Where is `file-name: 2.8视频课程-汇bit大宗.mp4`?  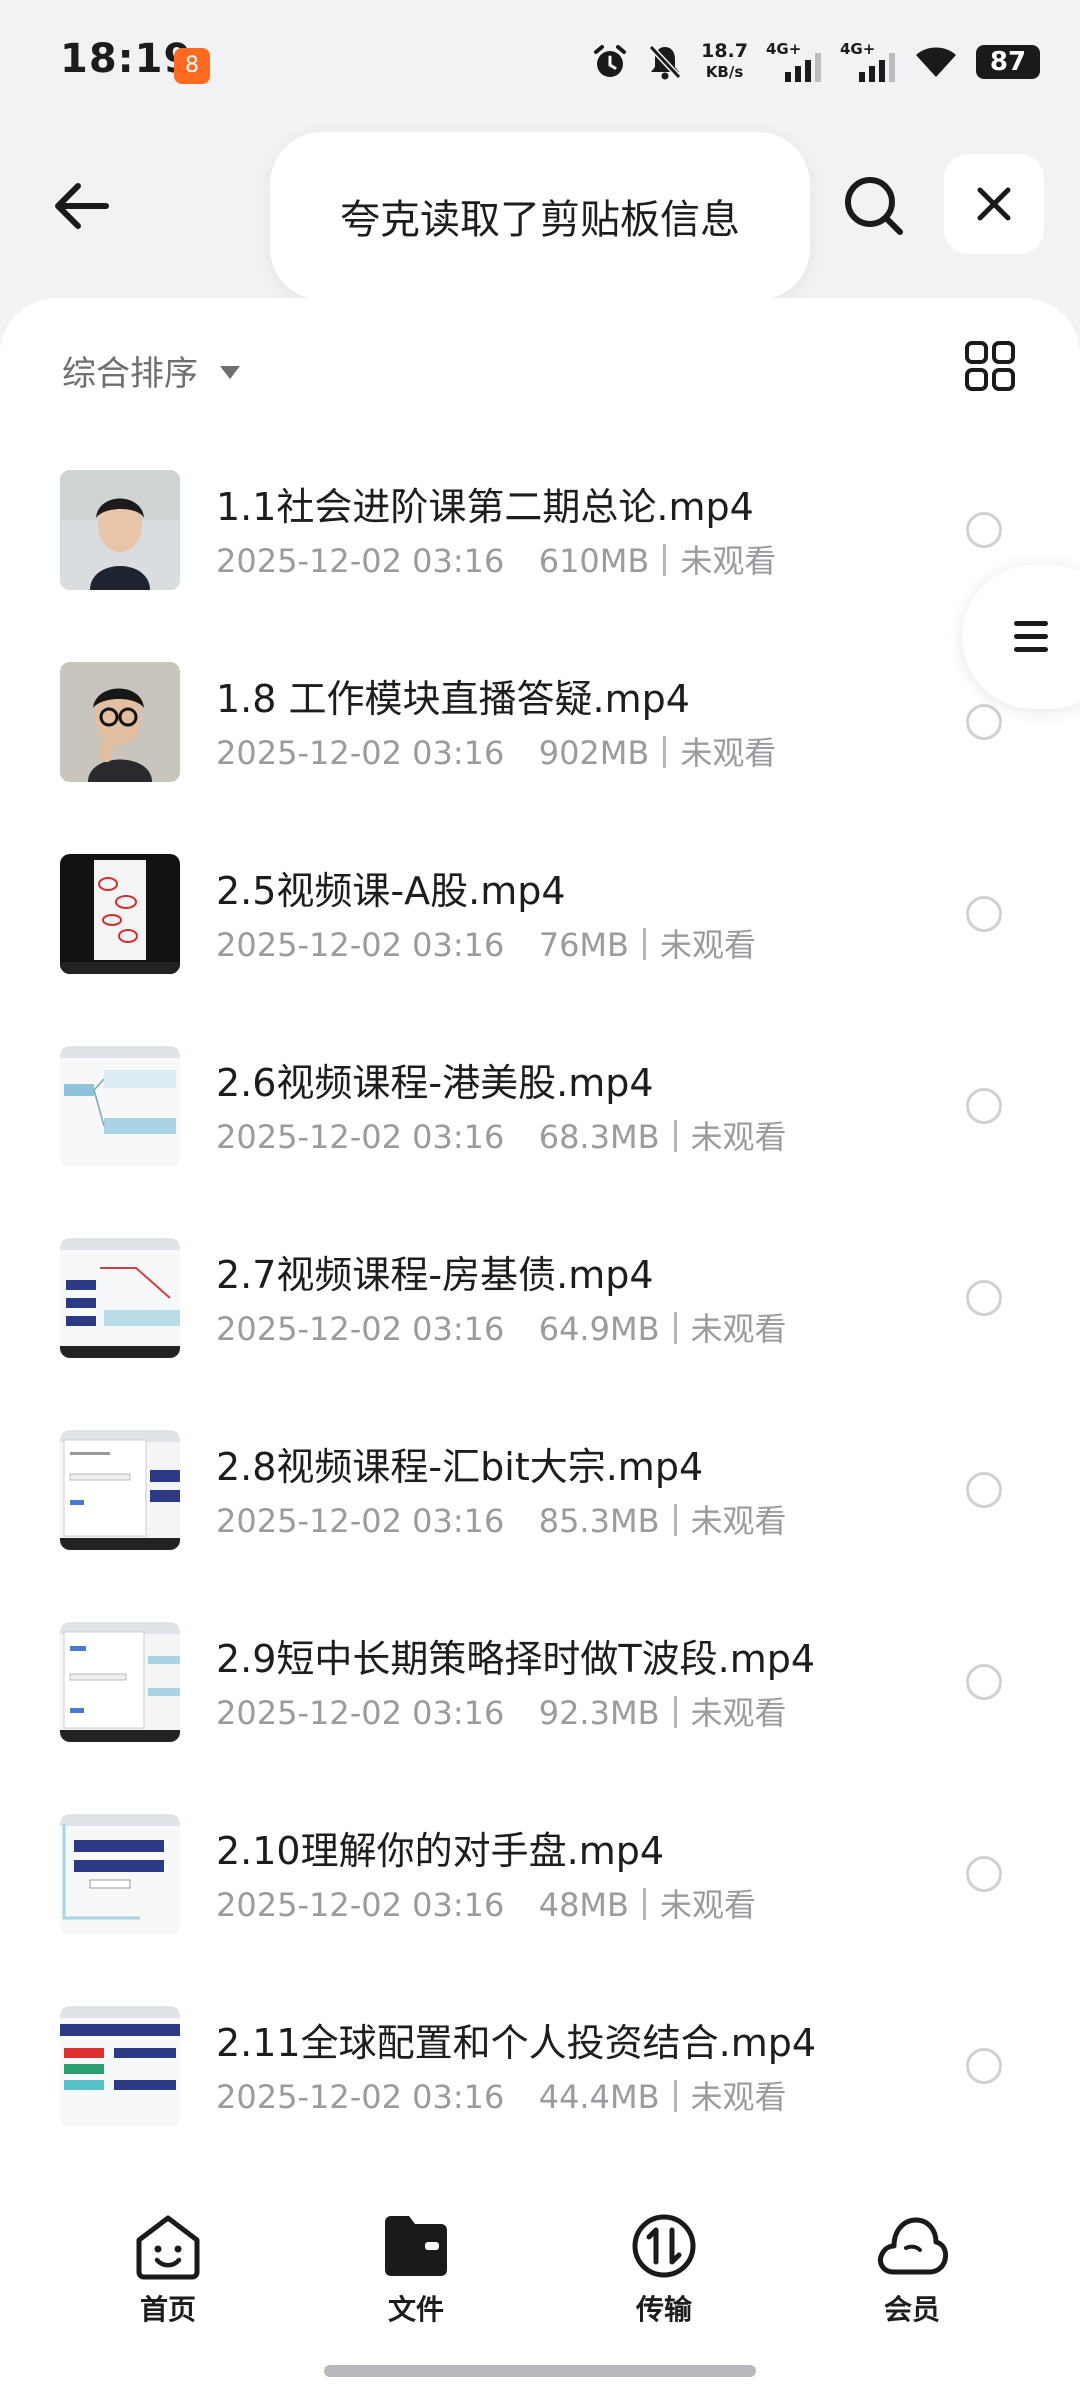 file-name: 2.8视频课程-汇bit大宗.mp4 is located at coordinates (460, 1467).